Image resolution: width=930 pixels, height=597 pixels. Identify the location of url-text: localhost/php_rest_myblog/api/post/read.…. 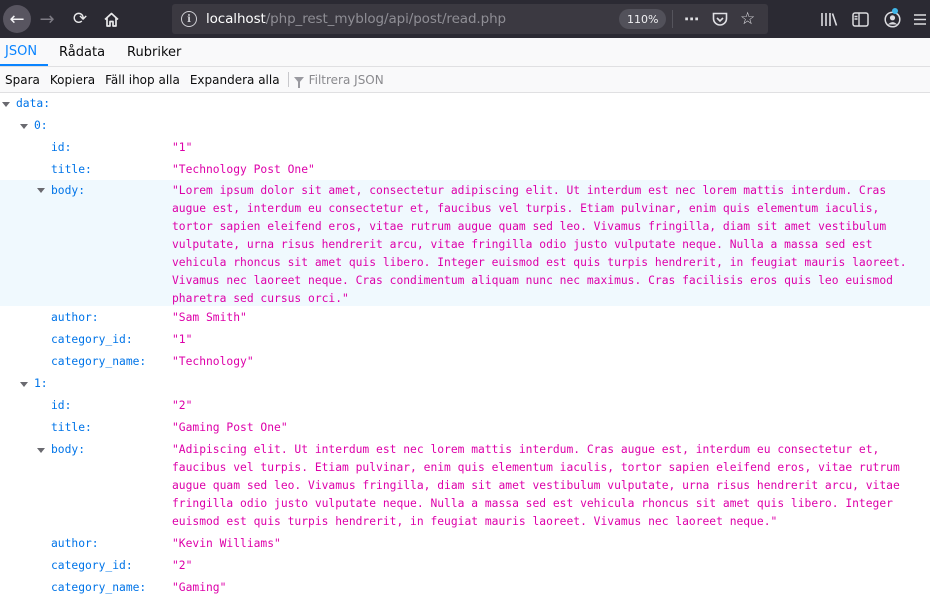
(356, 19).